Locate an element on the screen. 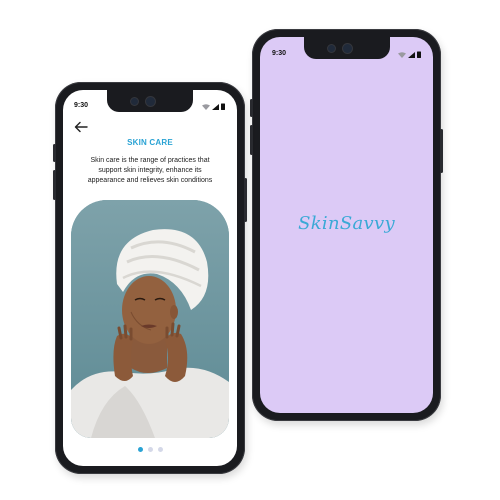 This screenshot has width=500, height=500. page-title: SKIN CARE is located at coordinates (150, 142).